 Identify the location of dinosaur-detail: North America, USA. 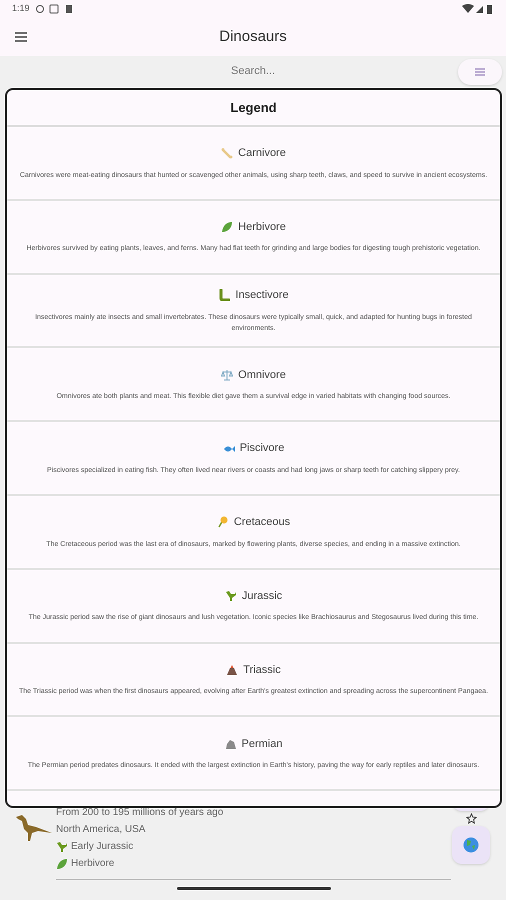
(101, 830).